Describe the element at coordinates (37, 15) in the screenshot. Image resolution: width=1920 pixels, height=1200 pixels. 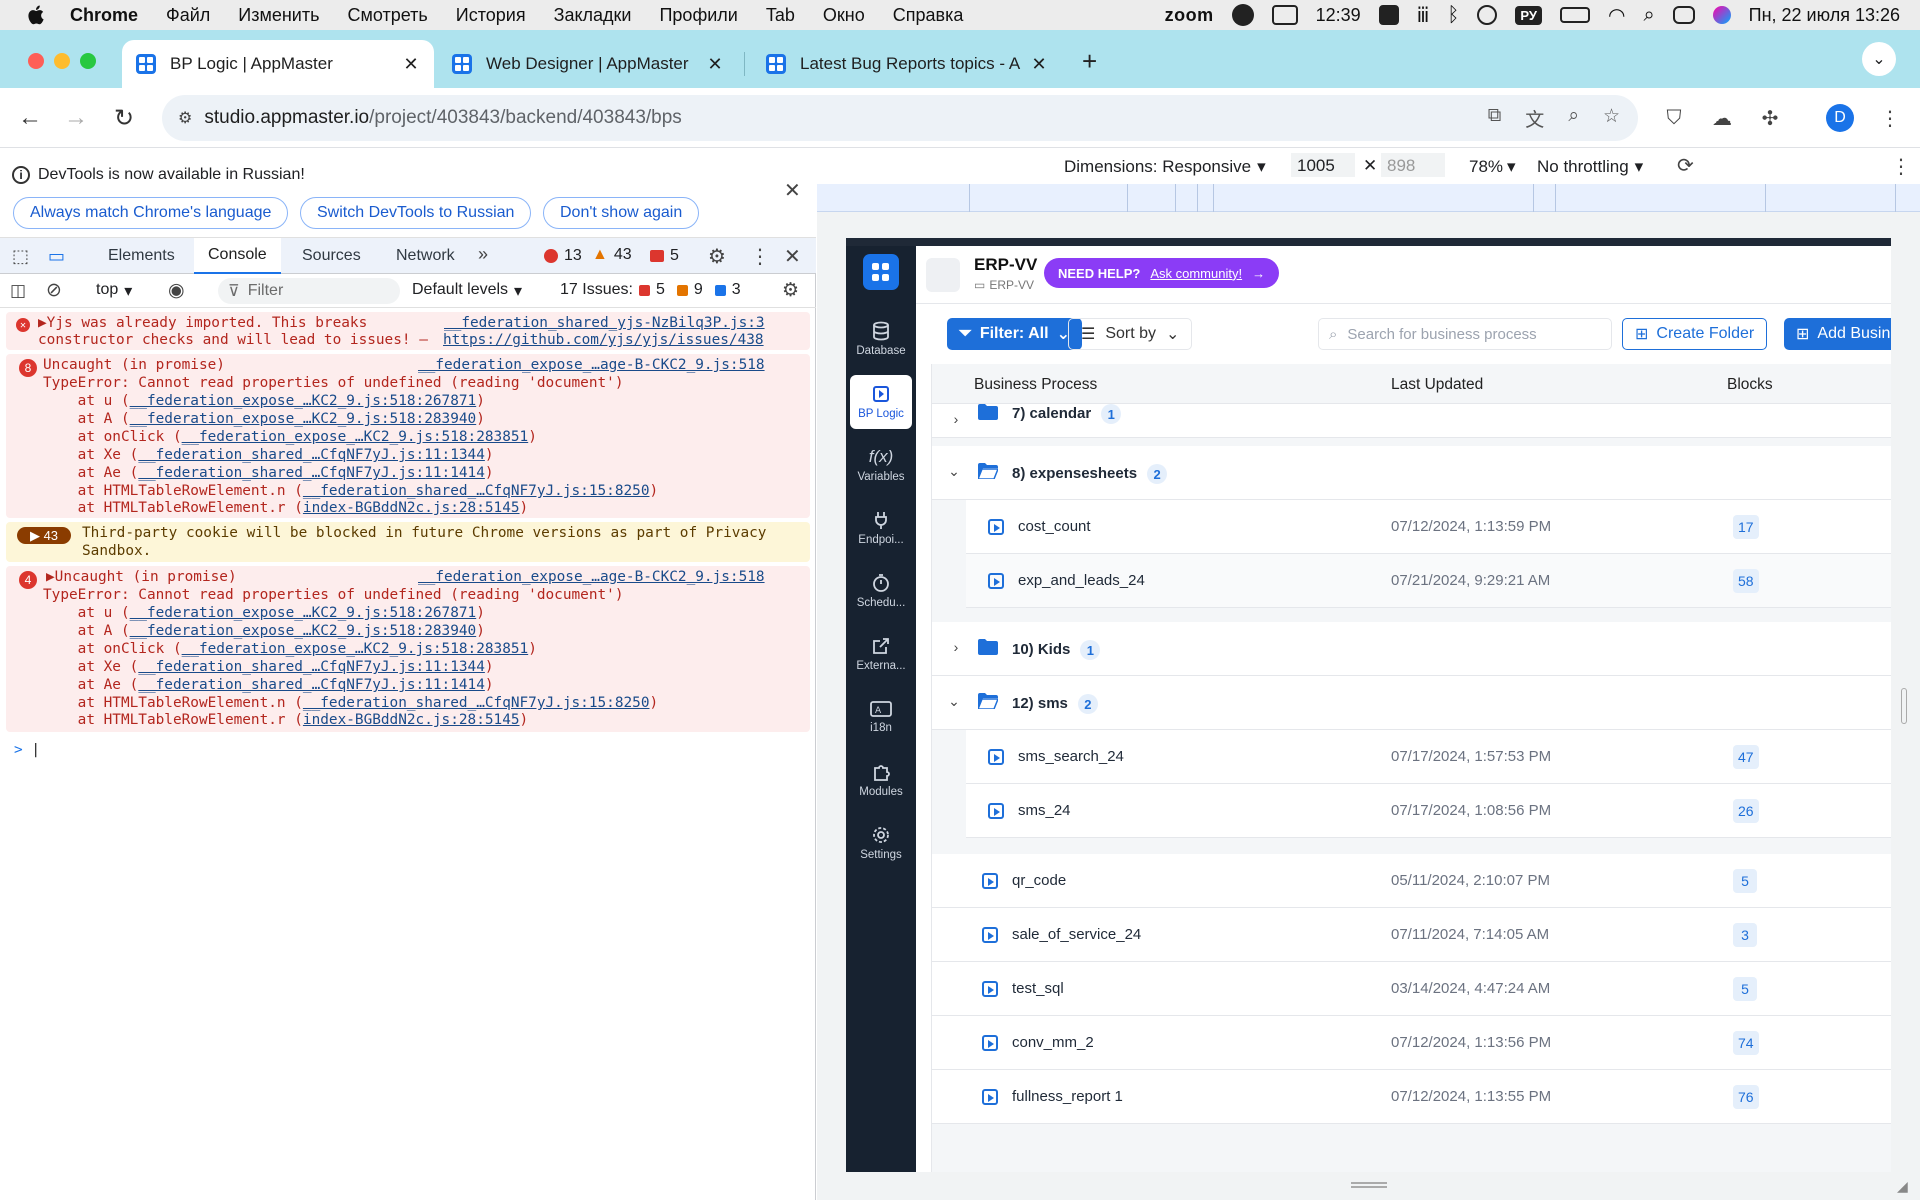
I see `apple-icon` at that location.